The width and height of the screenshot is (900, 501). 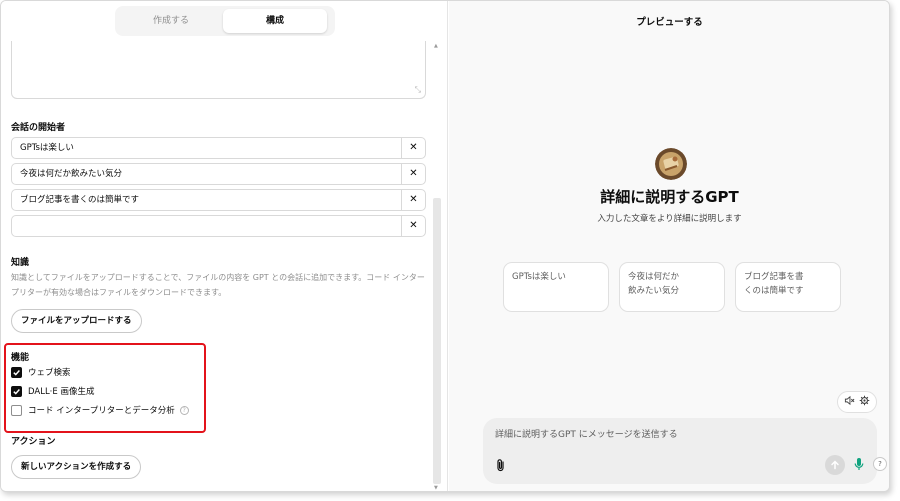 I want to click on starter-field: 今夜は何だか飲みたい気分 ✕, so click(x=218, y=174).